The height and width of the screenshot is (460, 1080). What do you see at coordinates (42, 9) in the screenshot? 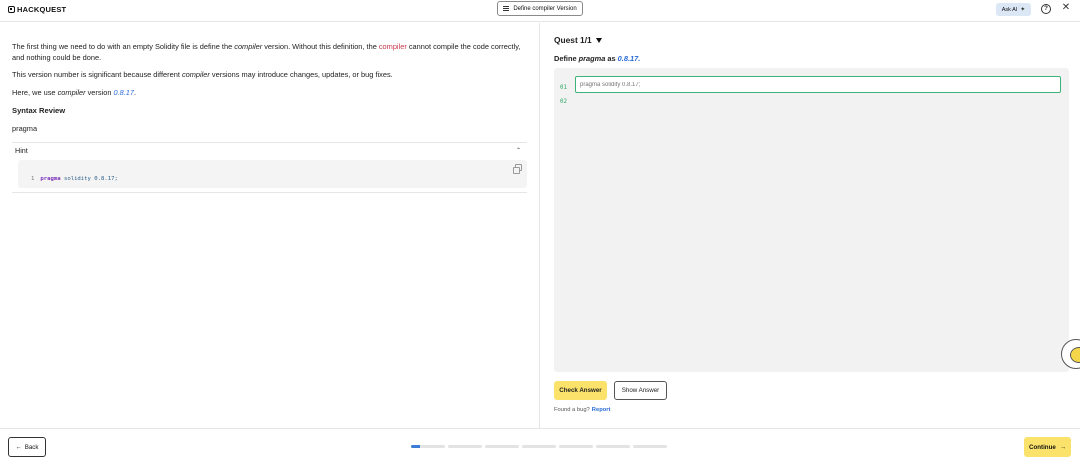
I see `logo-text: HACKQUEST` at bounding box center [42, 9].